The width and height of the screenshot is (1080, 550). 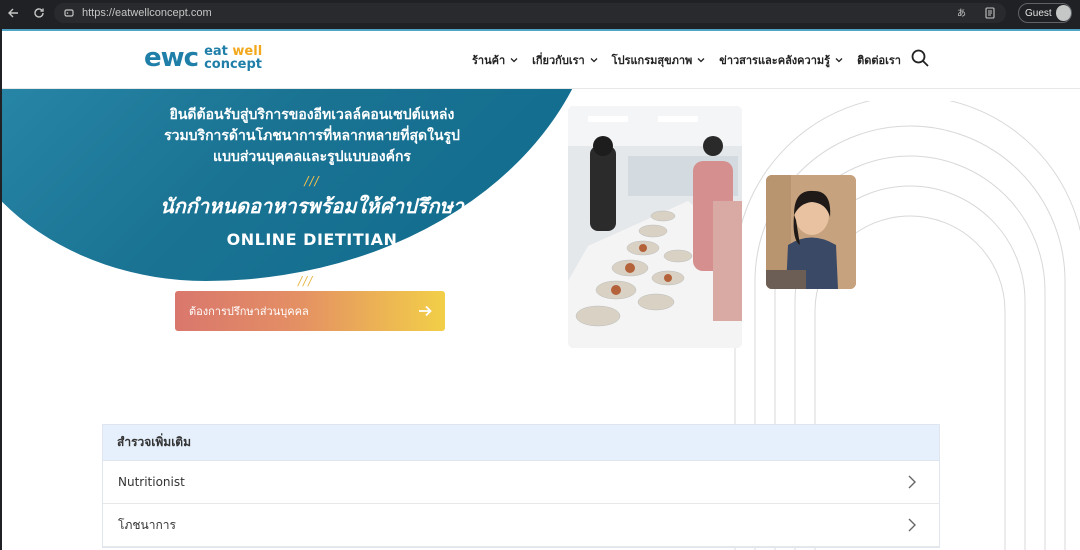 What do you see at coordinates (652, 60) in the screenshot?
I see `menu-label: โปรแกรมสุขภาพ` at bounding box center [652, 60].